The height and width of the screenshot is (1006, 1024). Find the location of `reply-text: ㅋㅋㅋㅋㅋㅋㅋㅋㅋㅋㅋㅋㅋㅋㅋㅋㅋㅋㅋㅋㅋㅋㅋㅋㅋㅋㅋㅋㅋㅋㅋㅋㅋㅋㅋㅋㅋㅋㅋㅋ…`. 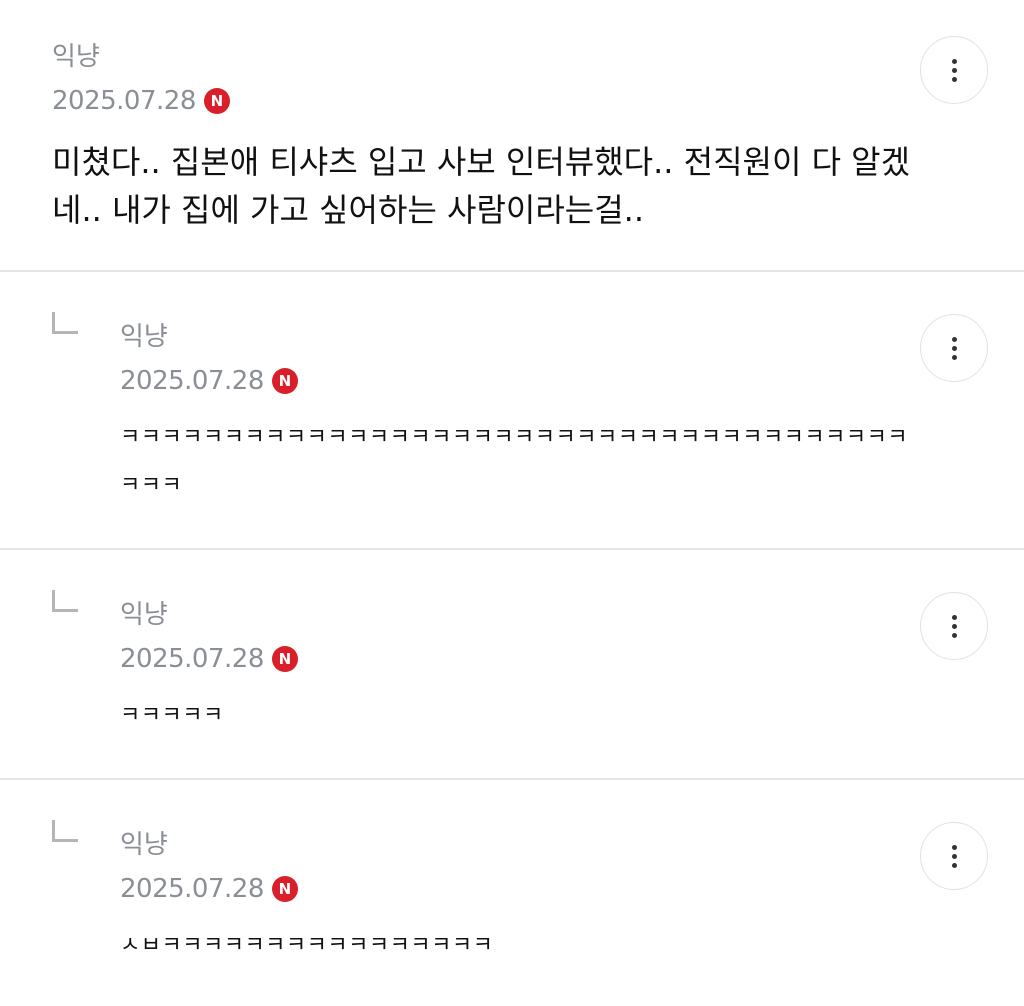

reply-text: ㅋㅋㅋㅋㅋㅋㅋㅋㅋㅋㅋㅋㅋㅋㅋㅋㅋㅋㅋㅋㅋㅋㅋㅋㅋㅋㅋㅋㅋㅋㅋㅋㅋㅋㅋㅋㅋㅋㅋㅋ… is located at coordinates (514, 461).